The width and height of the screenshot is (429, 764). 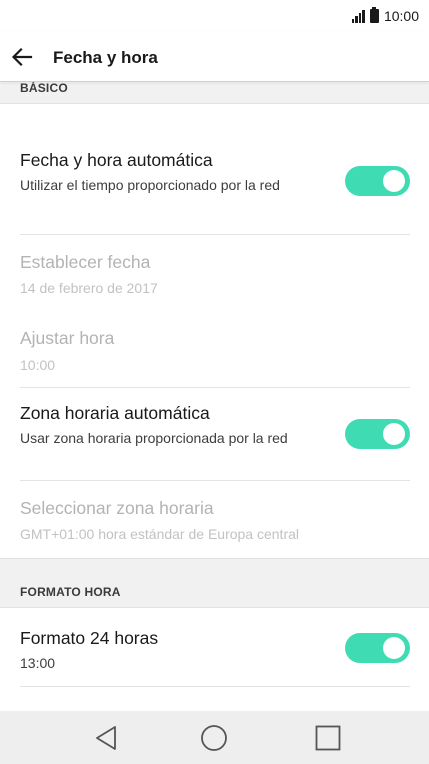 I want to click on nav-back-button, so click(x=107, y=738).